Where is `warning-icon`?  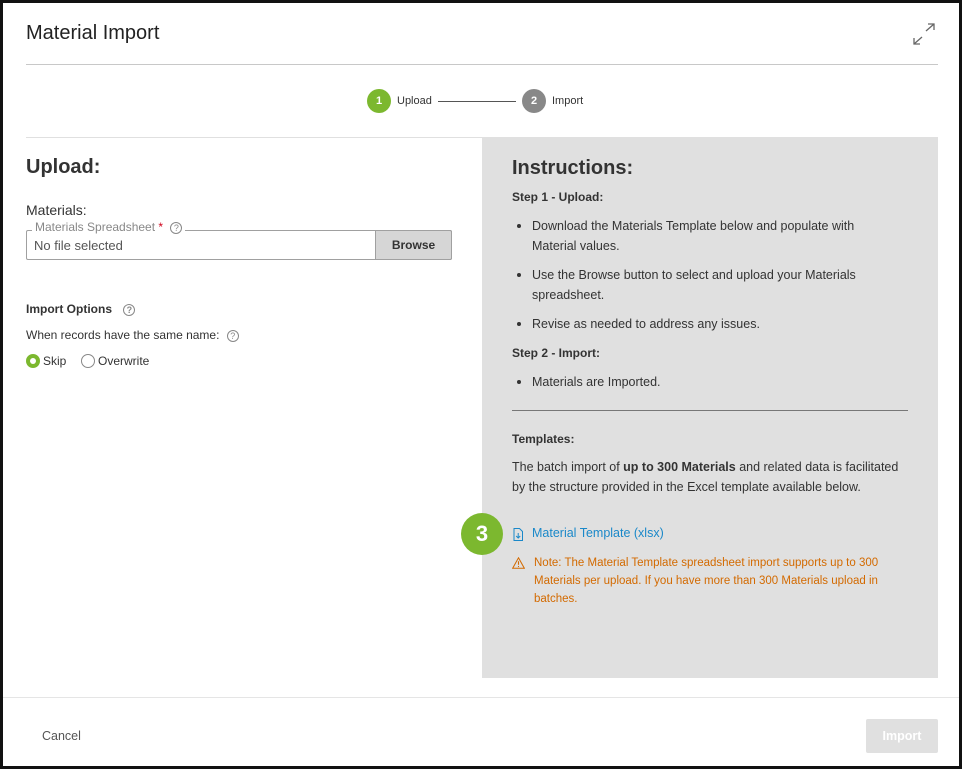 warning-icon is located at coordinates (518, 563).